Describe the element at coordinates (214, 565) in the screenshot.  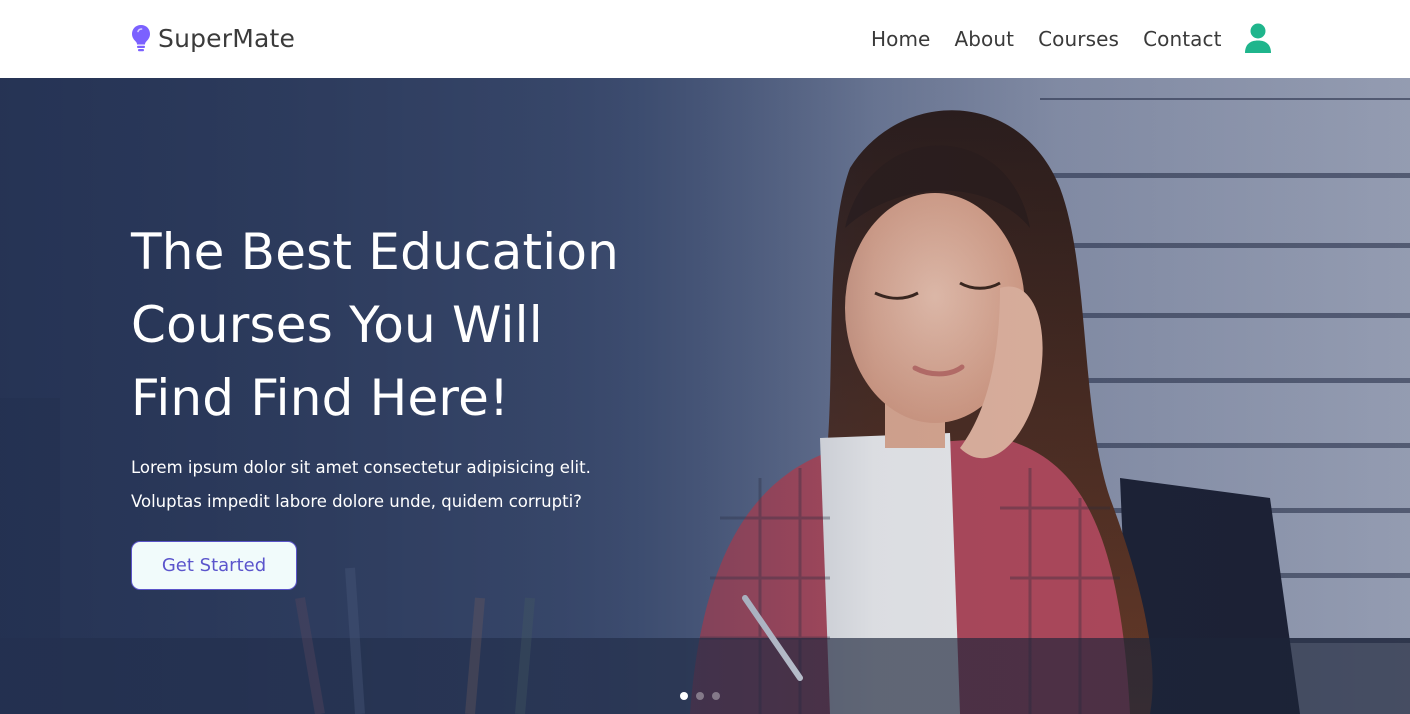
I see `get-started-button: Get Started` at that location.